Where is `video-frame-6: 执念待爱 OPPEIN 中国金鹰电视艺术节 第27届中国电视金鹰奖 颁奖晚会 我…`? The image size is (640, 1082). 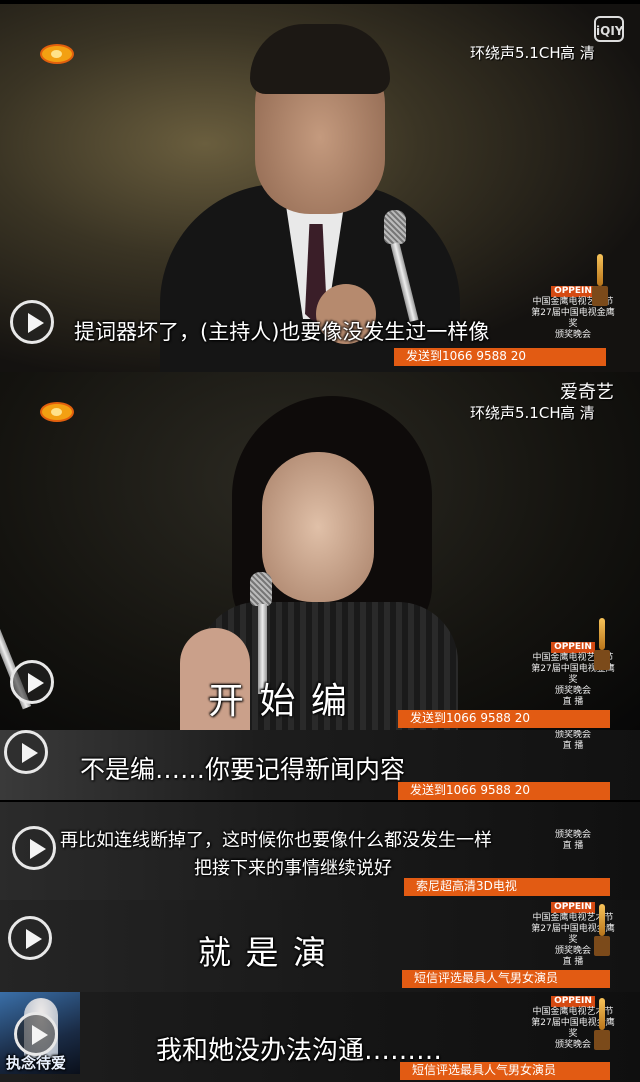
video-frame-6: 执念待爱 OPPEIN 中国金鹰电视艺术节 第27届中国电视金鹰奖 颁奖晚会 我… is located at coordinates (320, 1037).